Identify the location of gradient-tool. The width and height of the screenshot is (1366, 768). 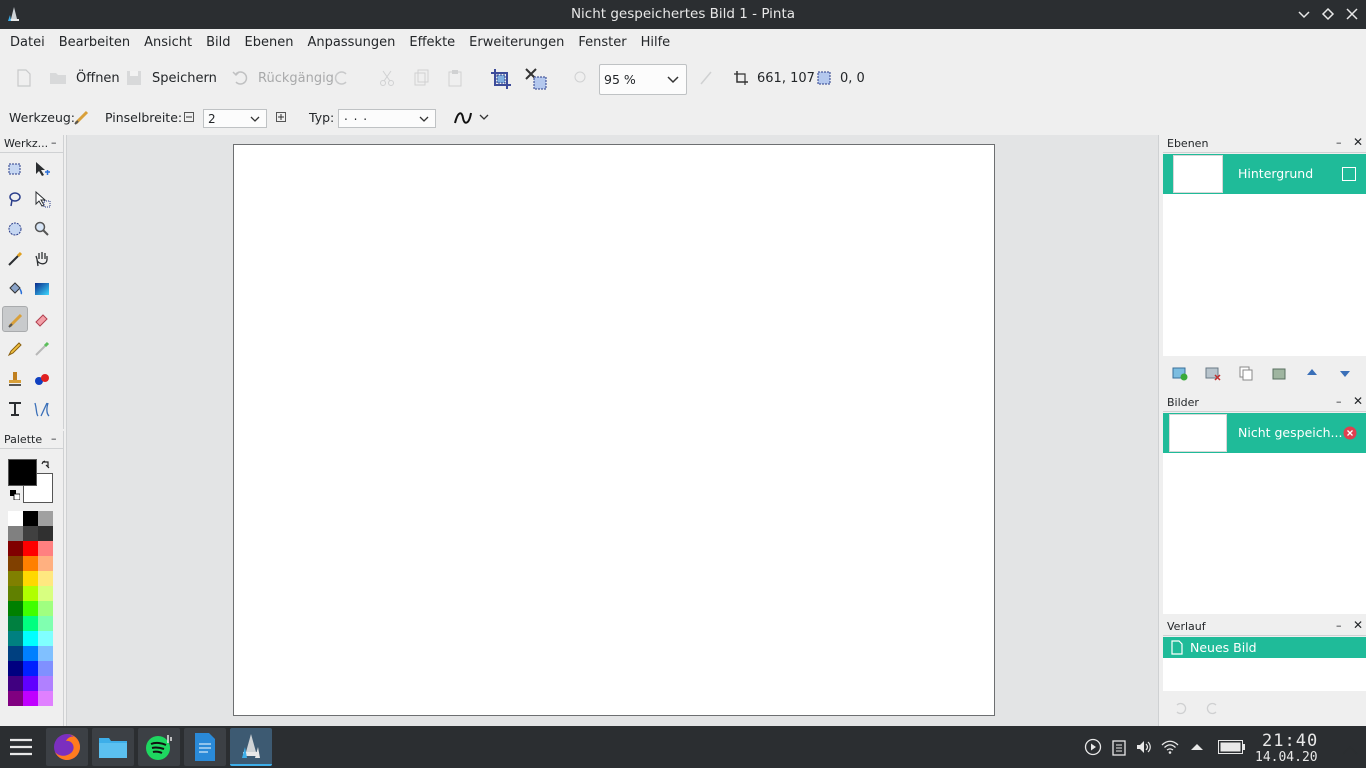
(42, 289).